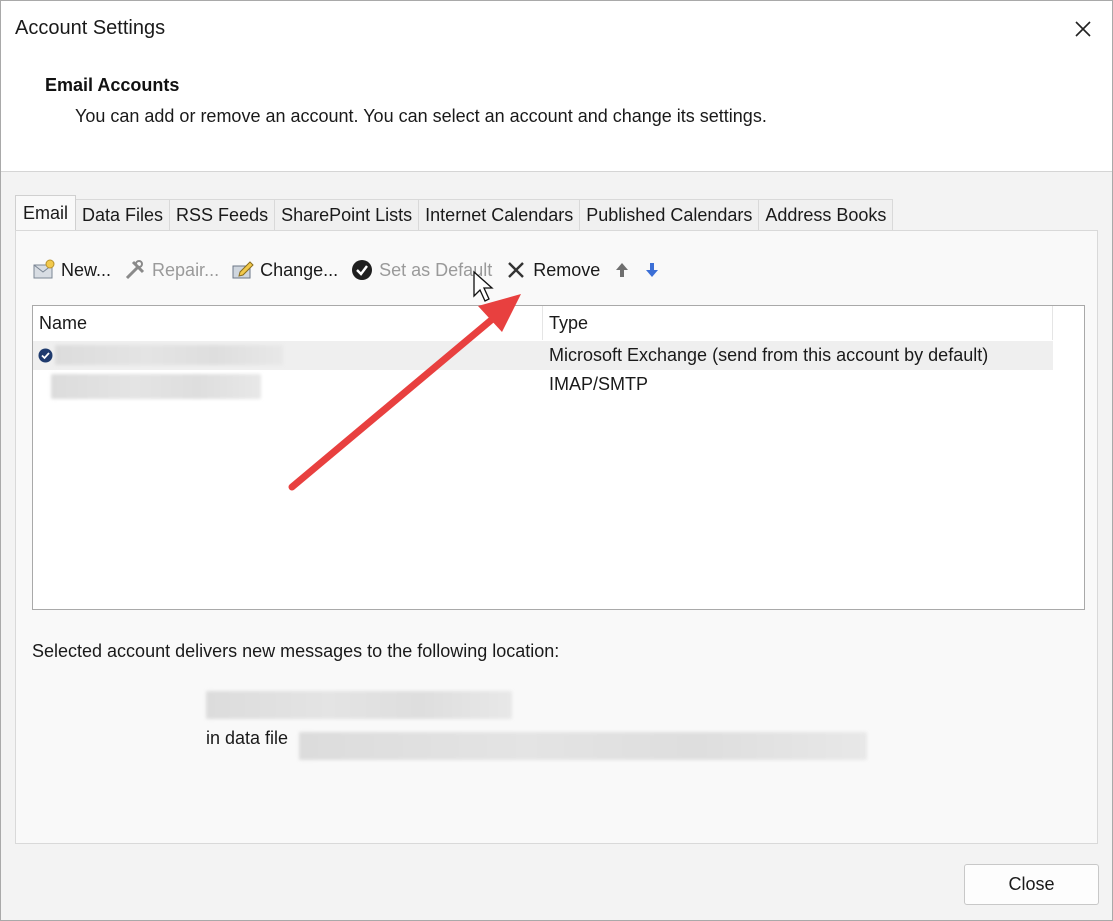 This screenshot has width=1113, height=921. I want to click on header-title: Email Accounts, so click(112, 85).